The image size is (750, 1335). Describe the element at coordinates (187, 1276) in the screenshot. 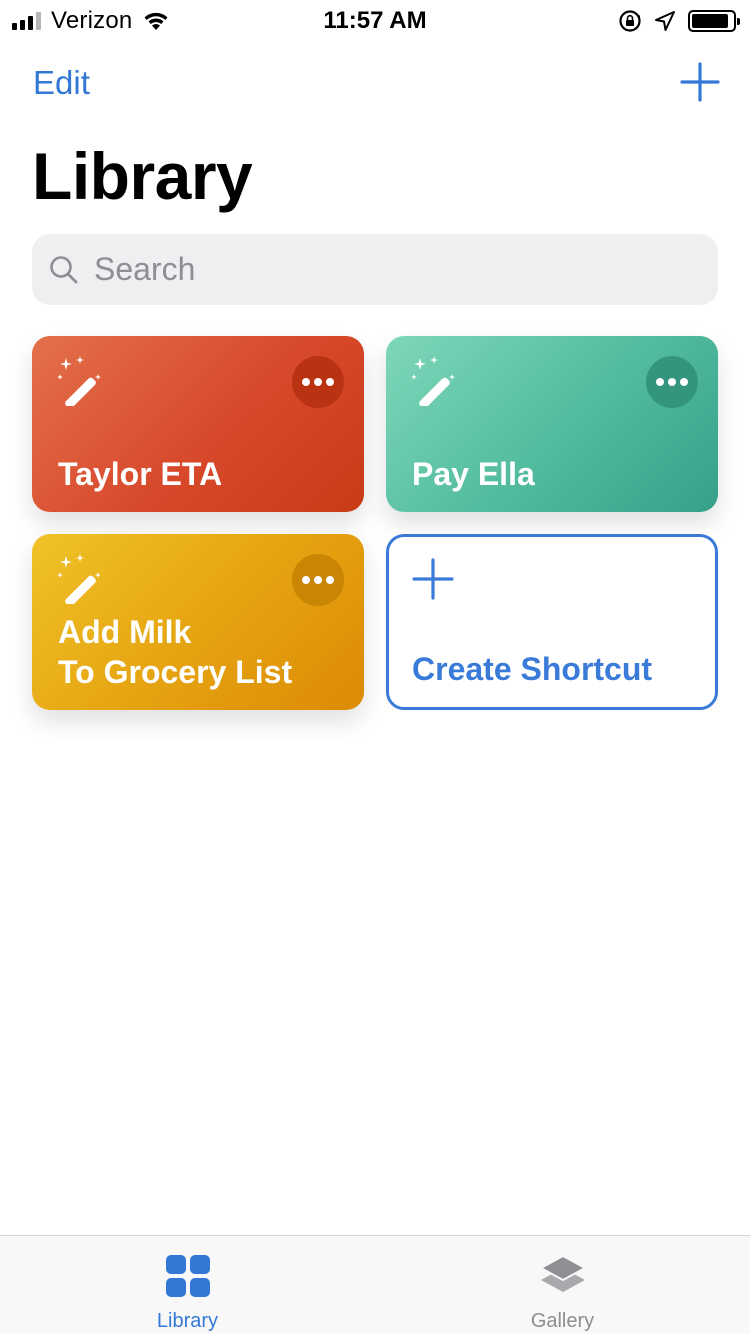

I see `library-grid-icon` at that location.